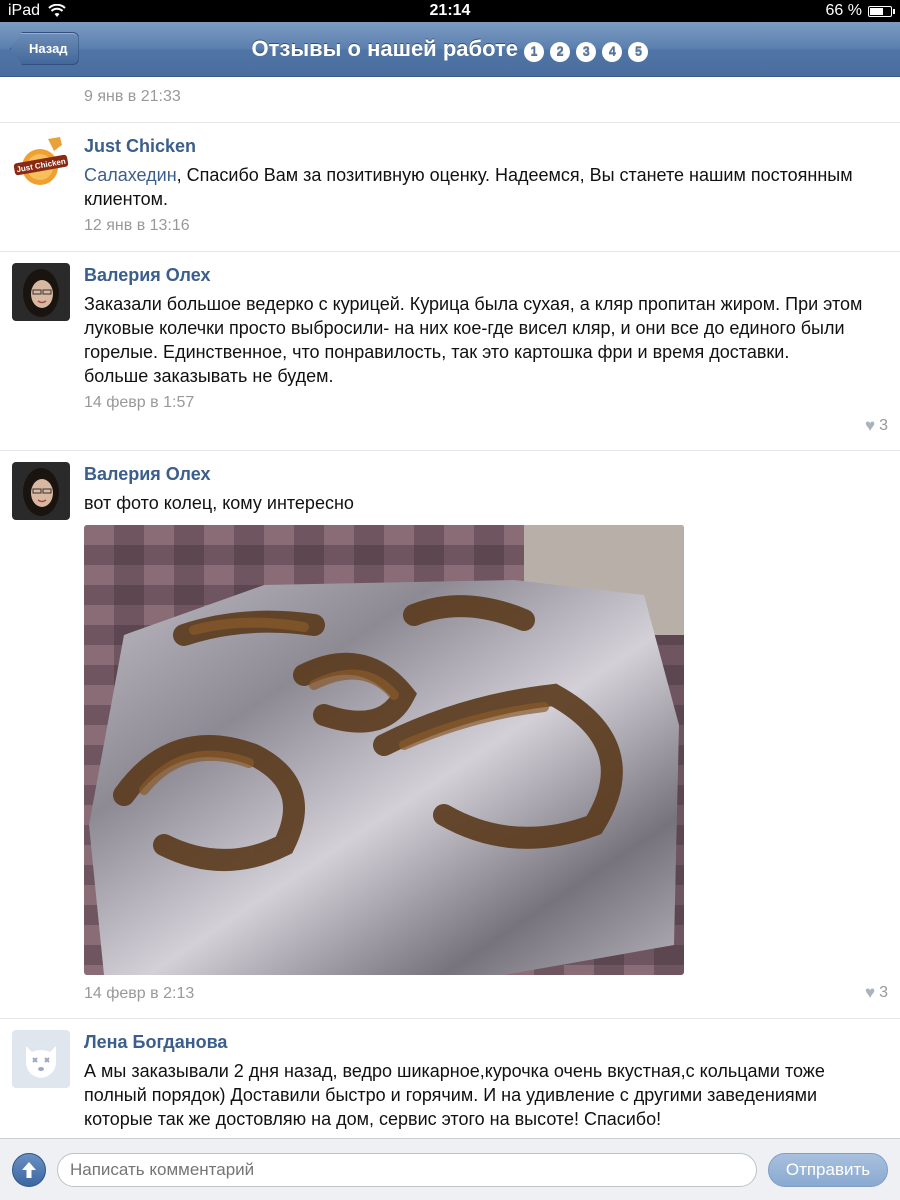  Describe the element at coordinates (533, 51) in the screenshot. I see `page-1-button: 1` at that location.